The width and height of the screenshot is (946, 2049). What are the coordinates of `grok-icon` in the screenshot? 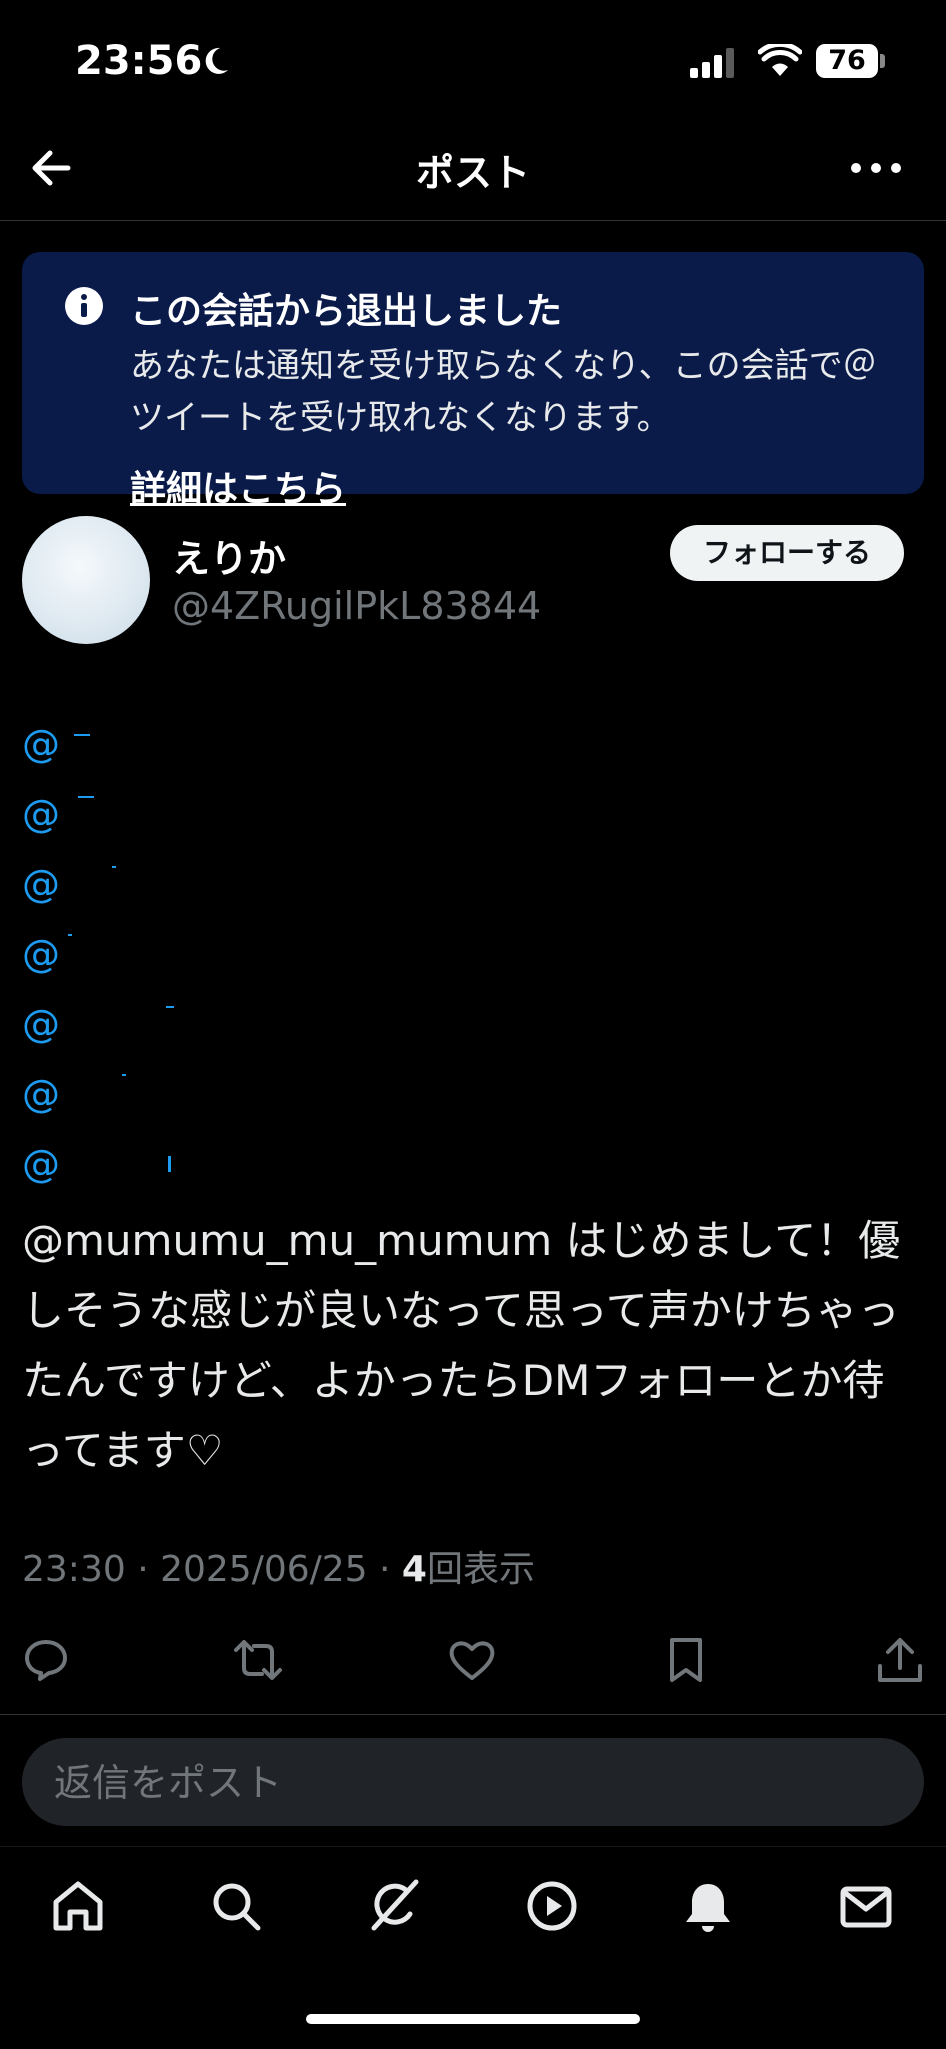 It's located at (394, 1906).